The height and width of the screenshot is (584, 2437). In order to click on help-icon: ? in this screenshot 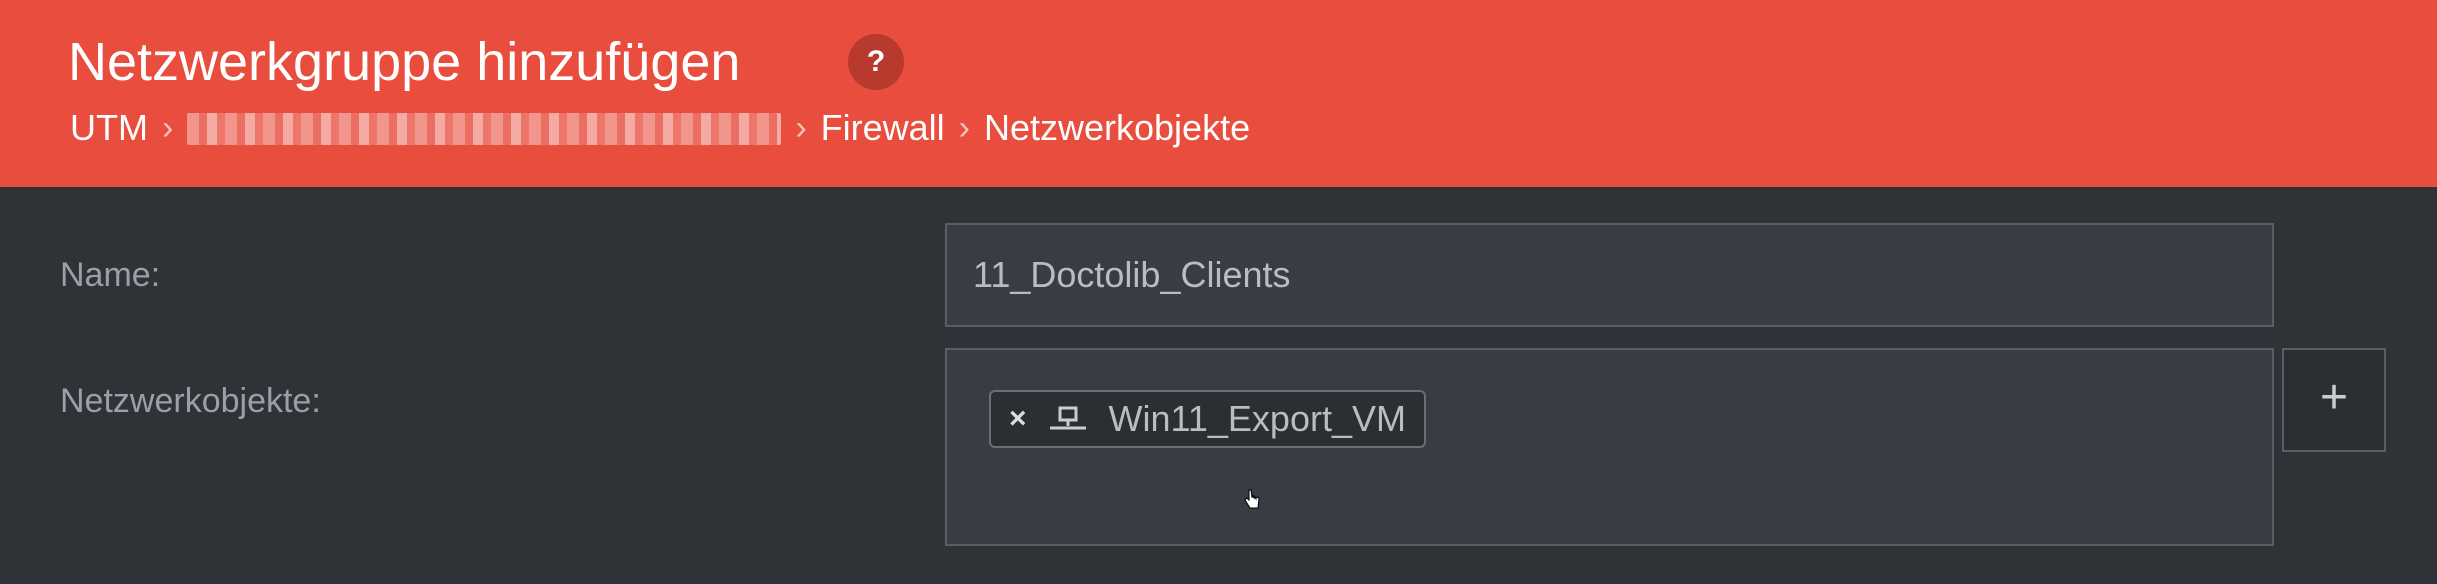, I will do `click(876, 62)`.